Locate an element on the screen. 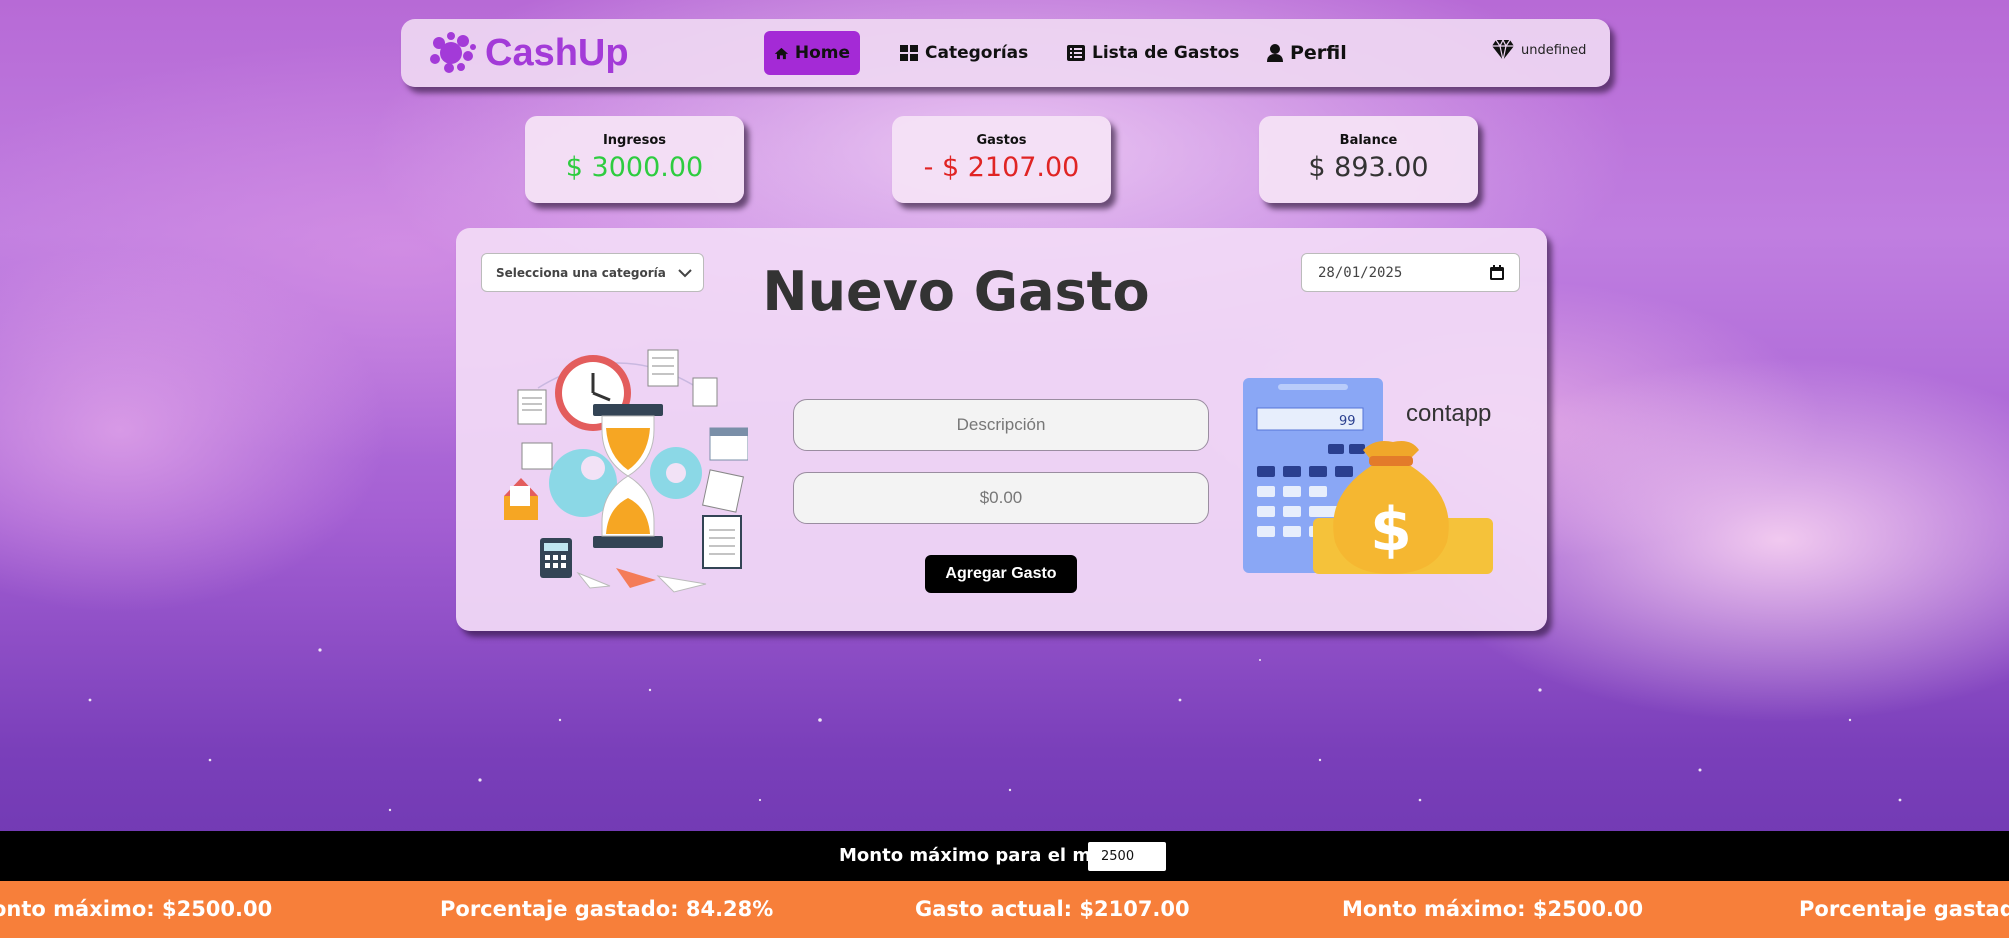 The height and width of the screenshot is (938, 2009). monthly-limit-bar: Monto máximo para el mes: 2500 is located at coordinates (1004, 856).